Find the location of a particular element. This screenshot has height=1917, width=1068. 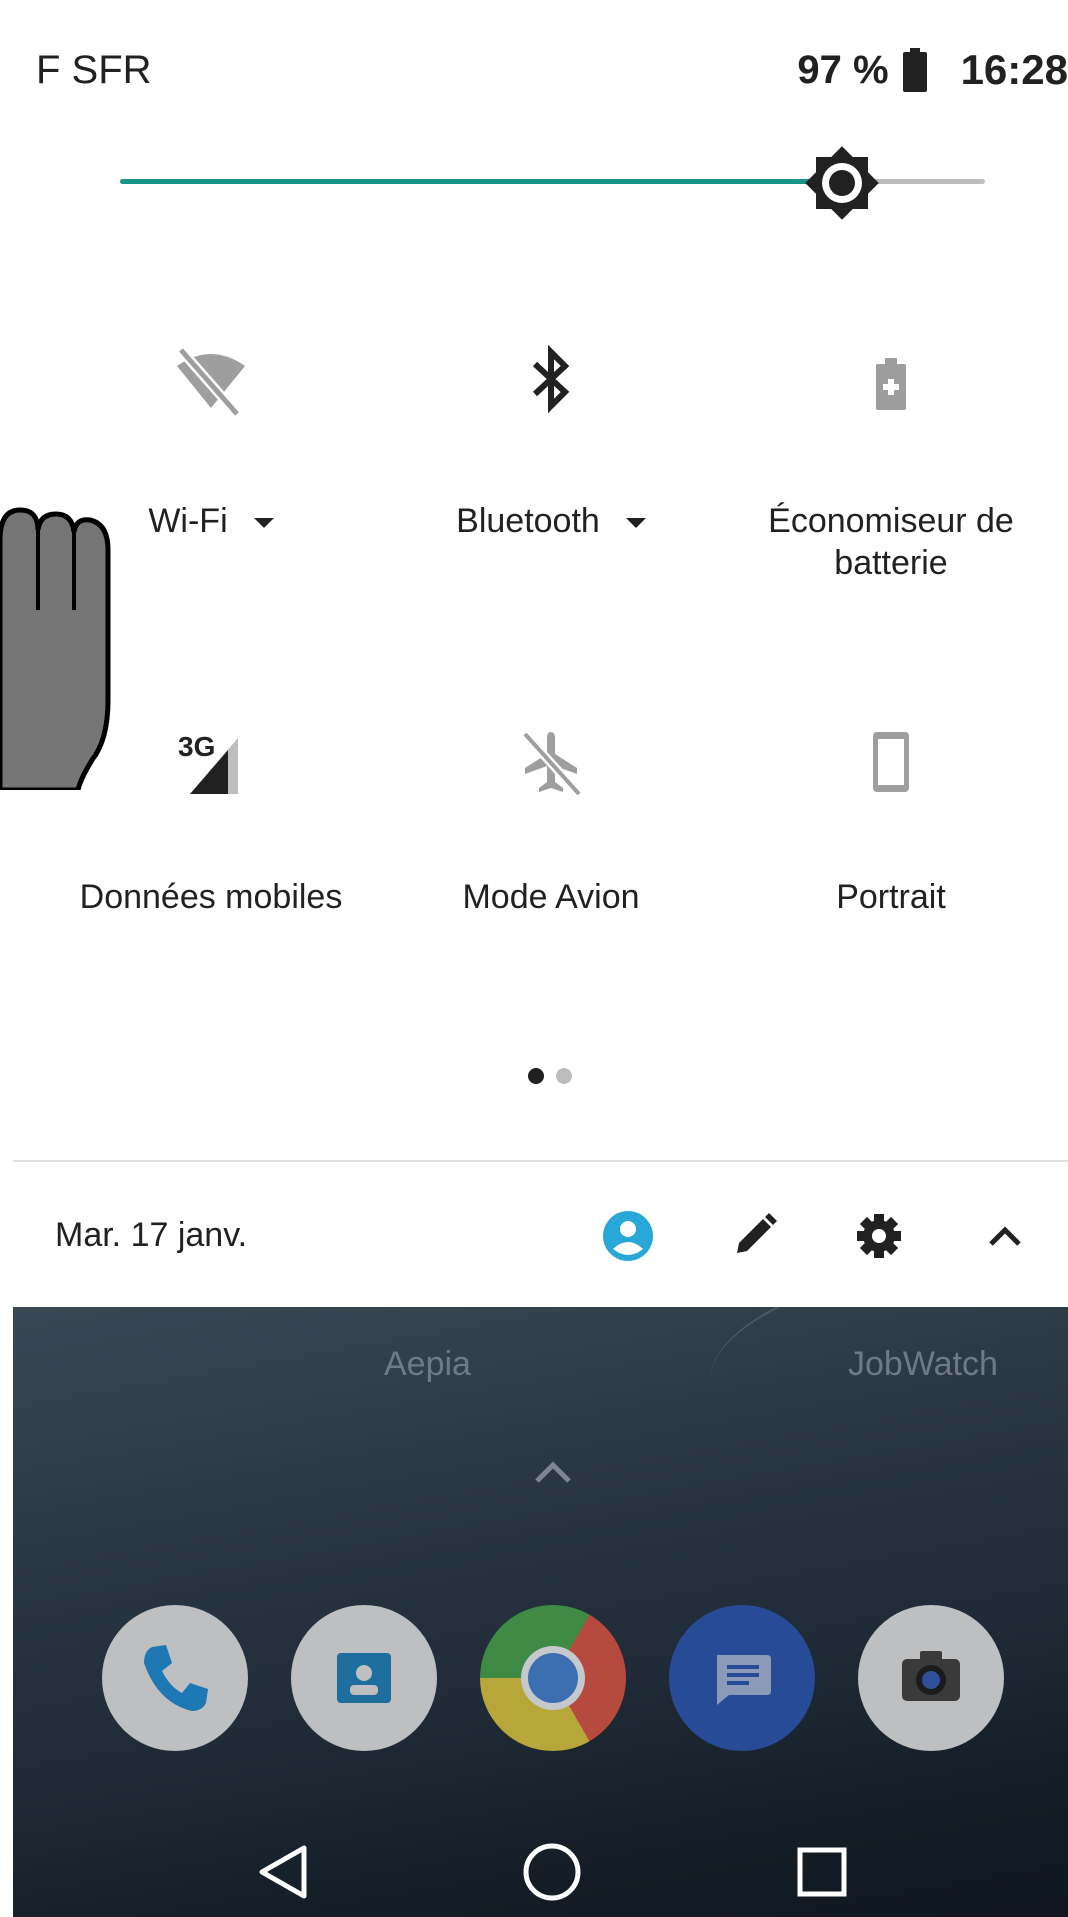

mobile-data-badge: 3G is located at coordinates (196, 746).